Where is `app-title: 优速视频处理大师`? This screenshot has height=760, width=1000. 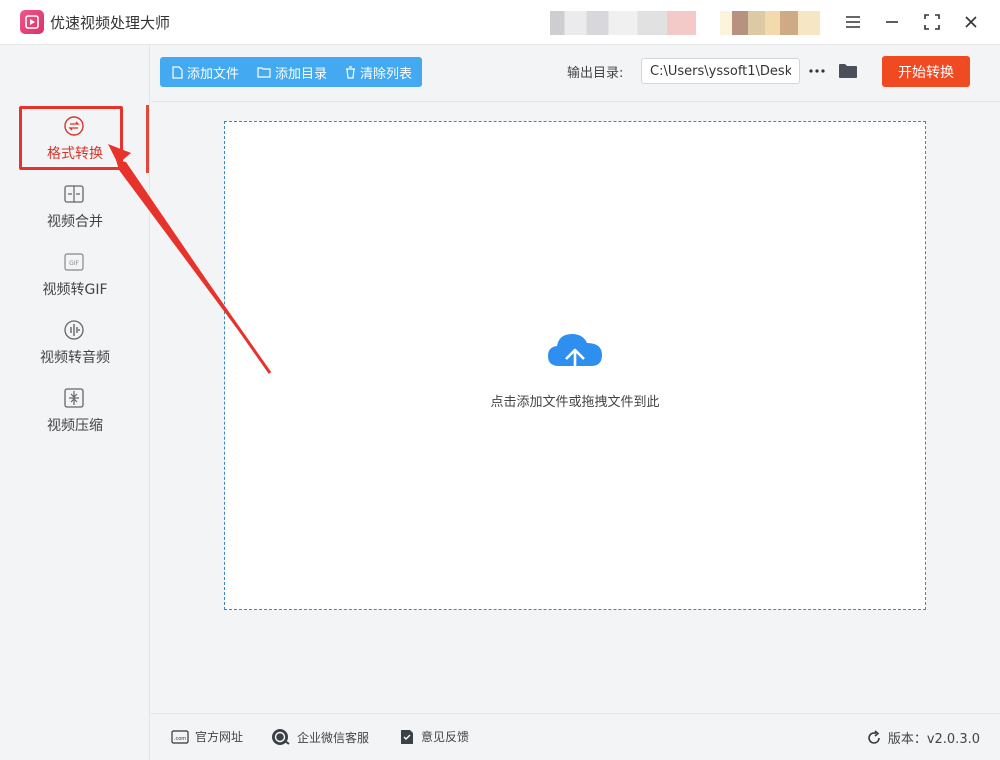 app-title: 优速视频处理大师 is located at coordinates (110, 23).